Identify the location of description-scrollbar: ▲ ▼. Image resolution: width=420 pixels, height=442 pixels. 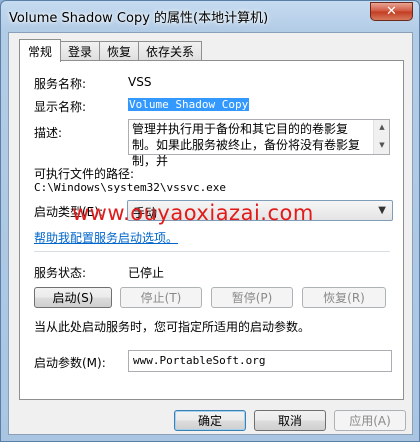
(381, 137).